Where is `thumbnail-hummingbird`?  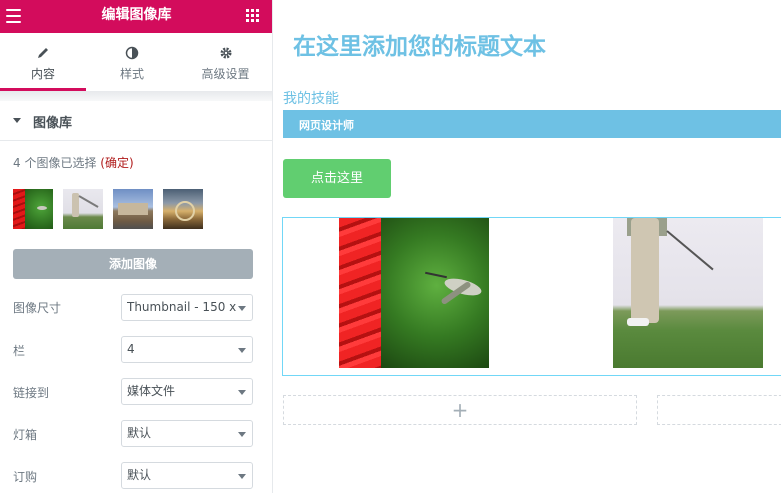 thumbnail-hummingbird is located at coordinates (33, 209).